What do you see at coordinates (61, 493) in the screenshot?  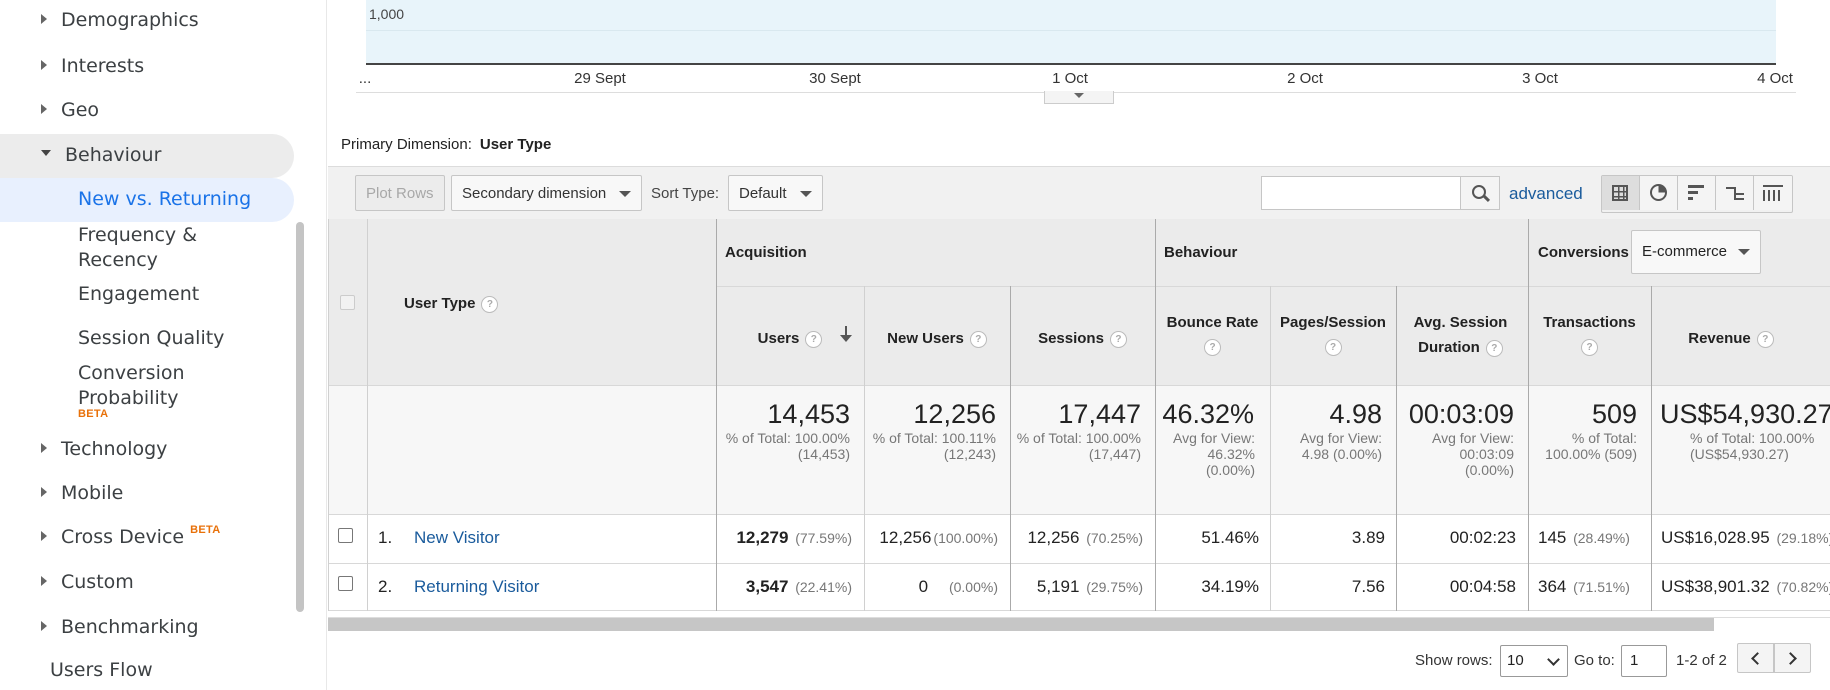 I see `nav-mobile: Mobile` at bounding box center [61, 493].